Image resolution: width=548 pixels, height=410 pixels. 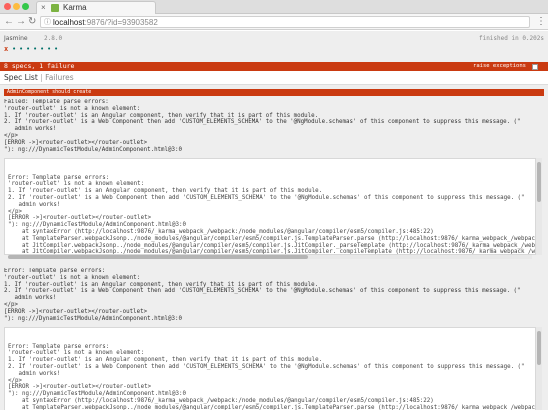 What do you see at coordinates (96, 7) in the screenshot?
I see `browser-tab: × Karma` at bounding box center [96, 7].